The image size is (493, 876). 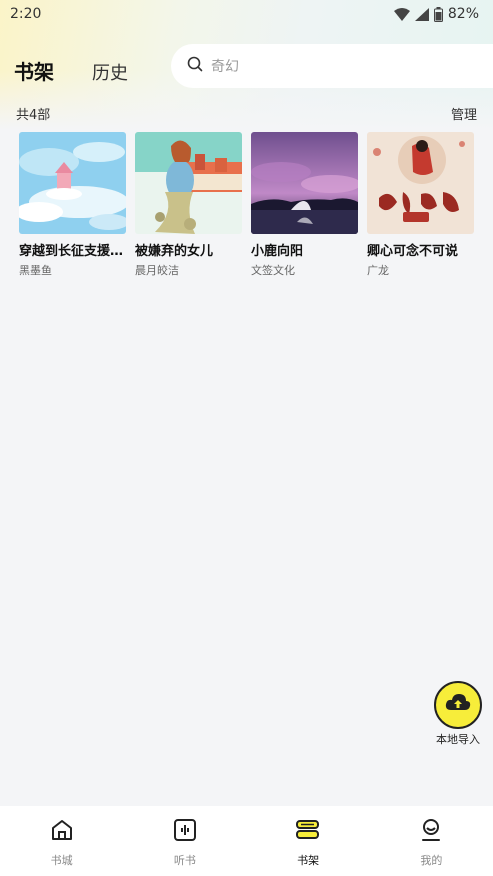 I want to click on calligraphy-cover, so click(x=420, y=183).